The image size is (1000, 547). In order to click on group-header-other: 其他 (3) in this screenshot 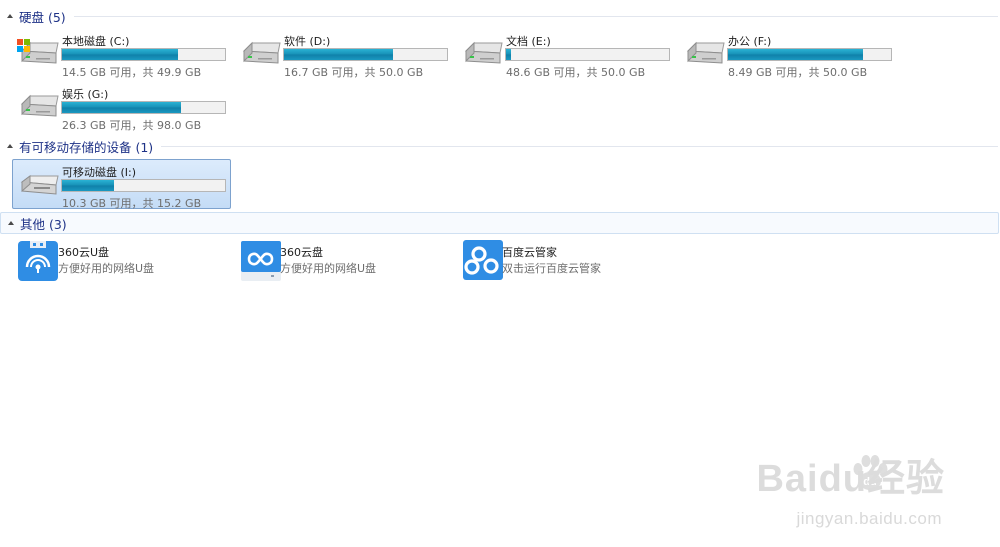, I will do `click(499, 223)`.